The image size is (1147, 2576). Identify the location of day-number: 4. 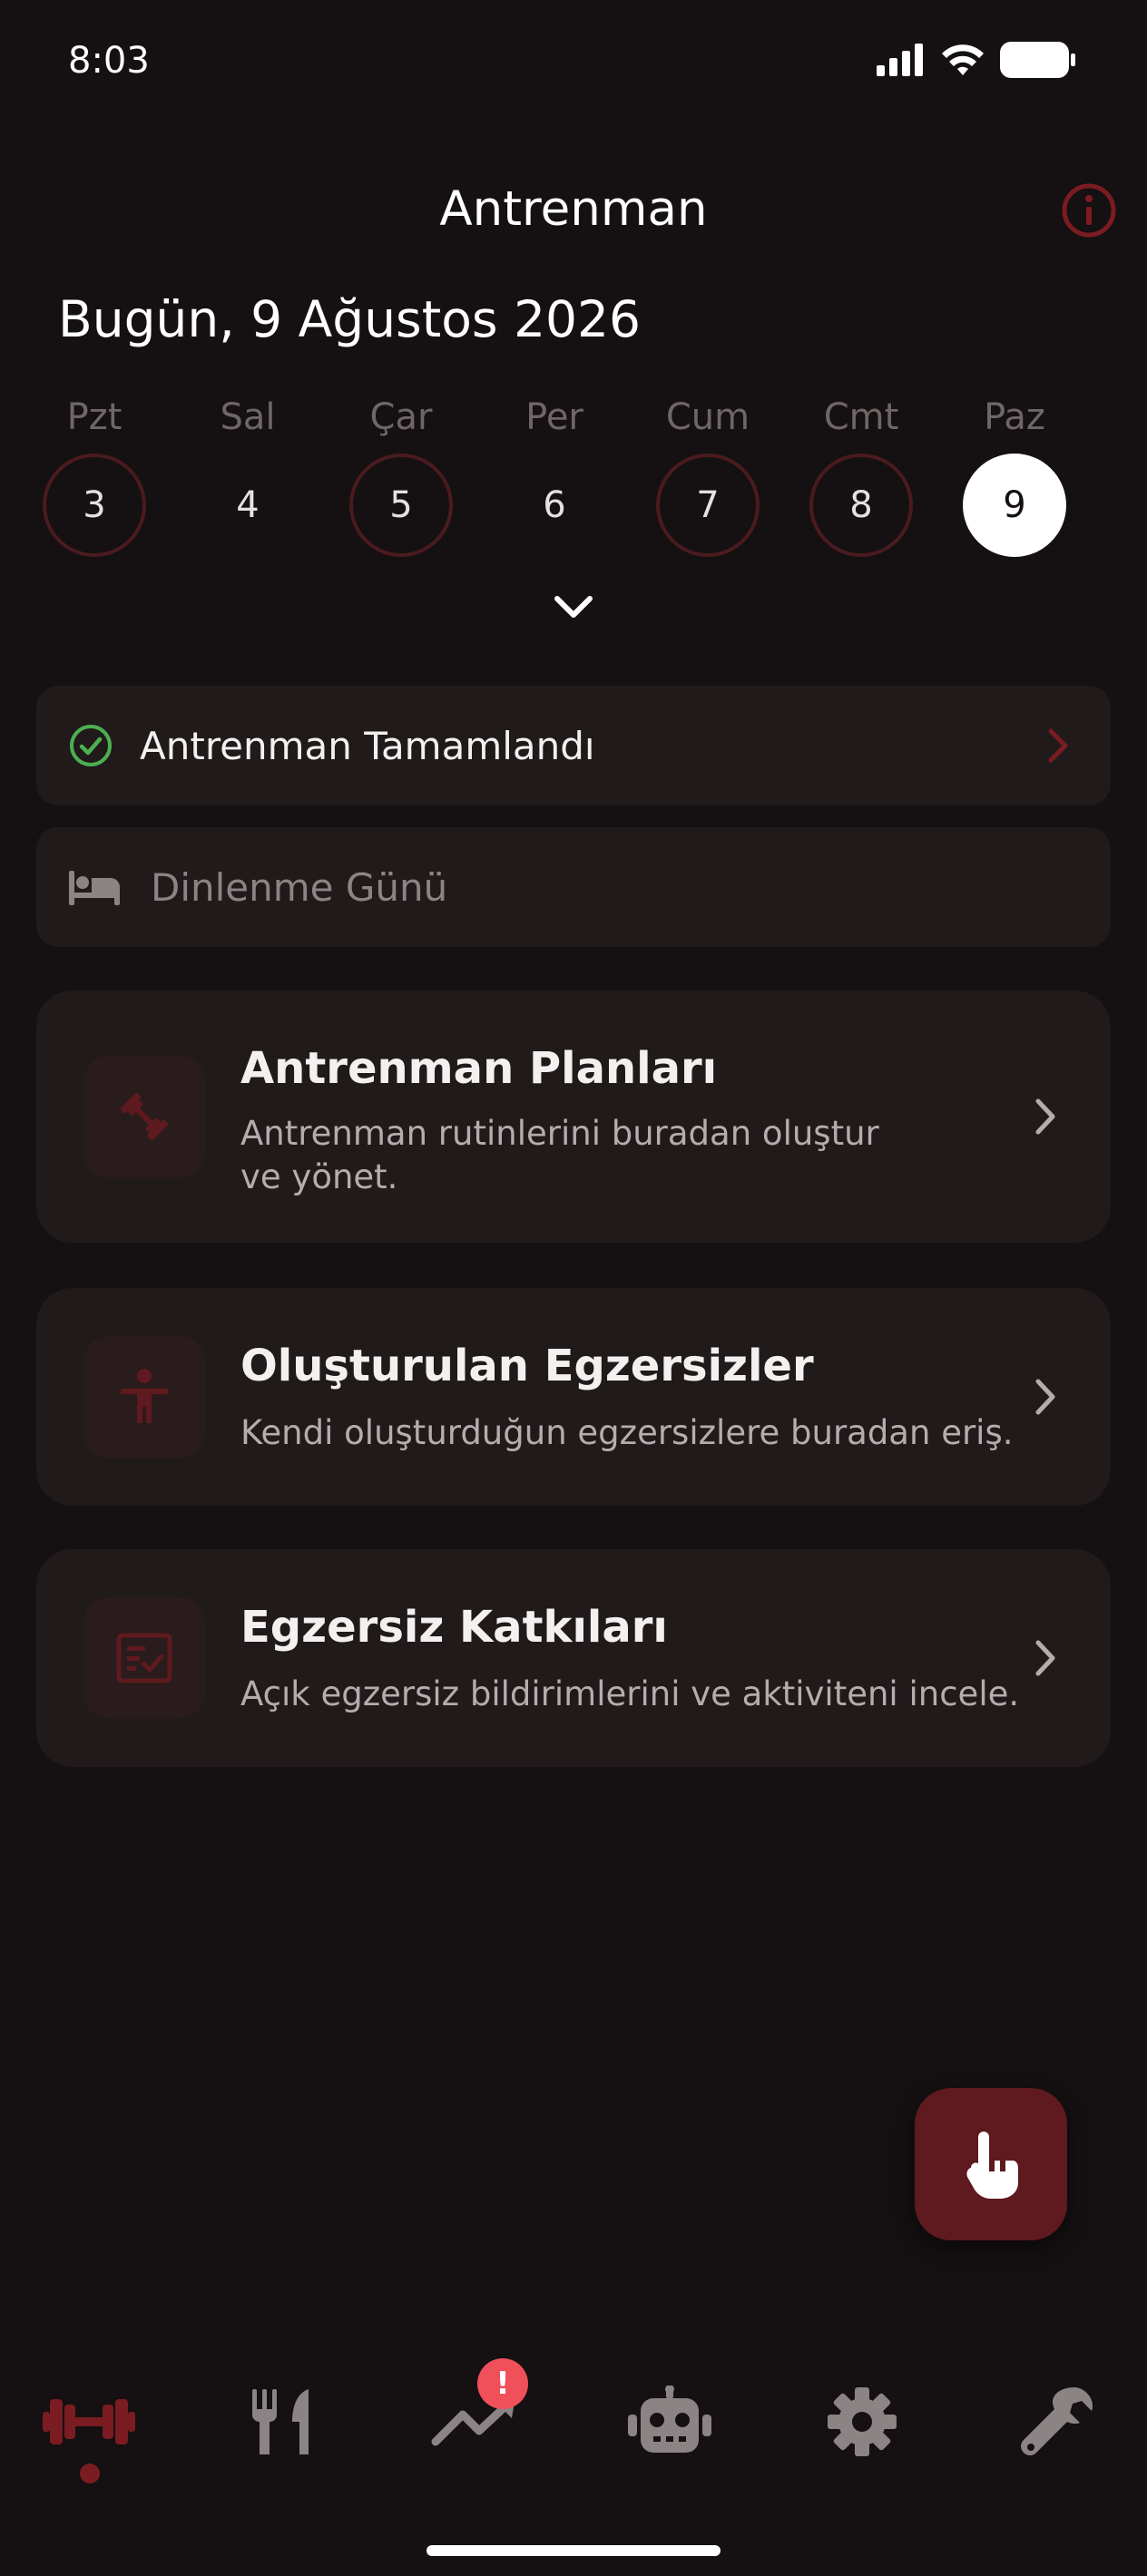
(248, 505).